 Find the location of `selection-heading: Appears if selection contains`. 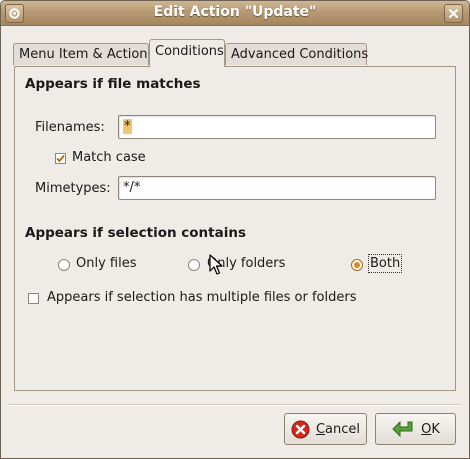

selection-heading: Appears if selection contains is located at coordinates (136, 233).